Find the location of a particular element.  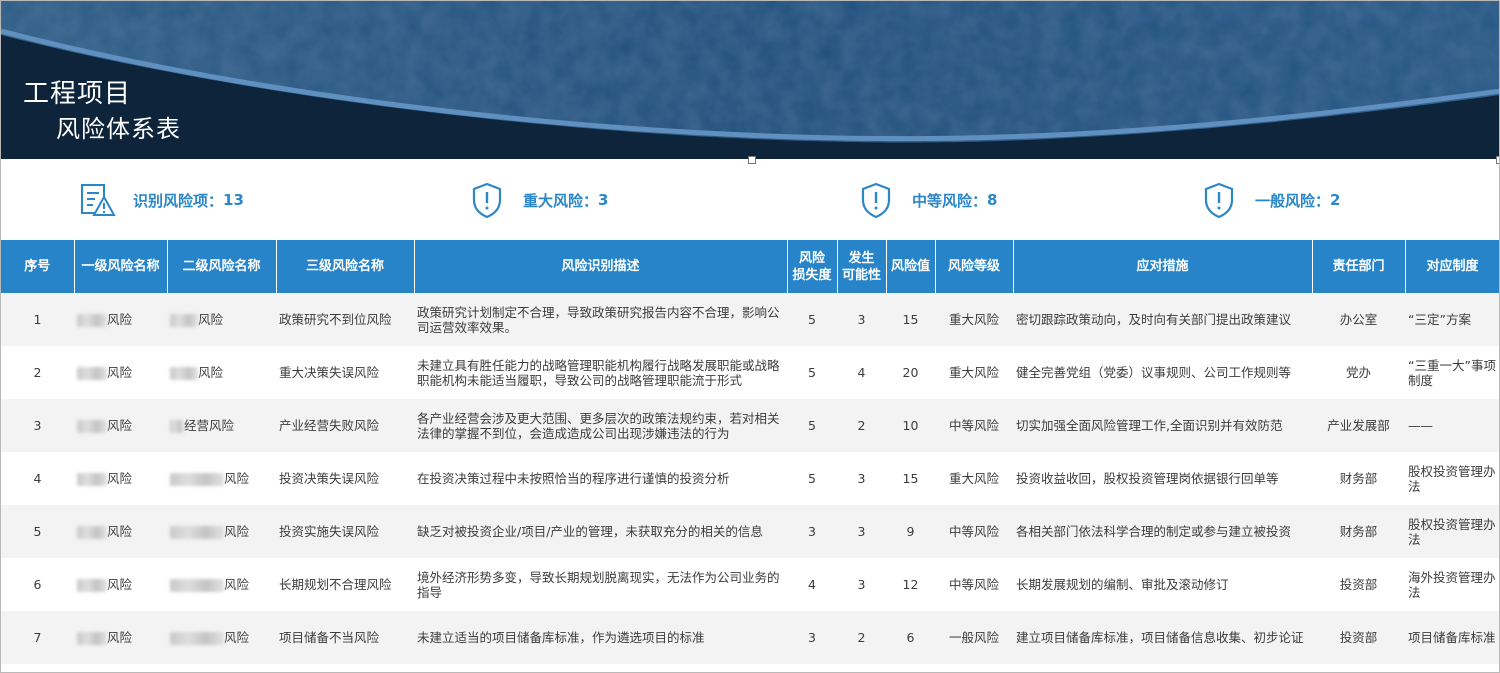

cell-seq: 4 is located at coordinates (37, 478).